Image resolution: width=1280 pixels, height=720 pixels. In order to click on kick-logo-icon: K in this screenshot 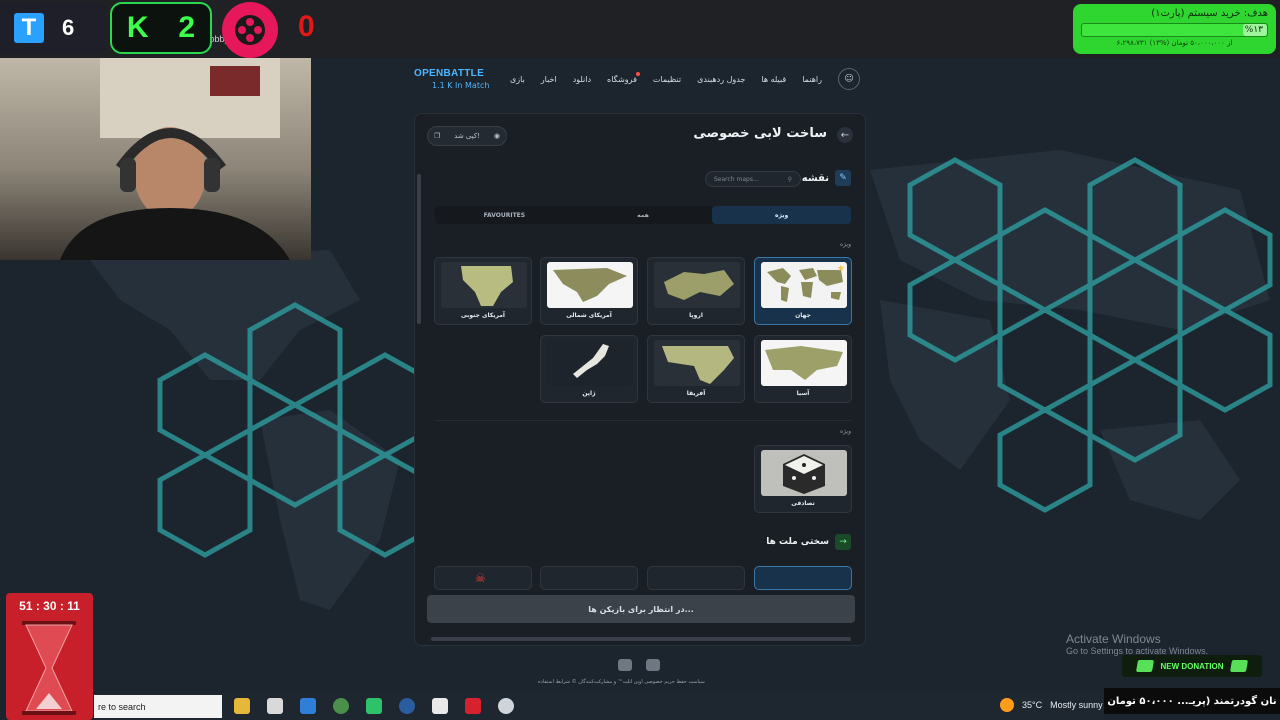, I will do `click(137, 27)`.